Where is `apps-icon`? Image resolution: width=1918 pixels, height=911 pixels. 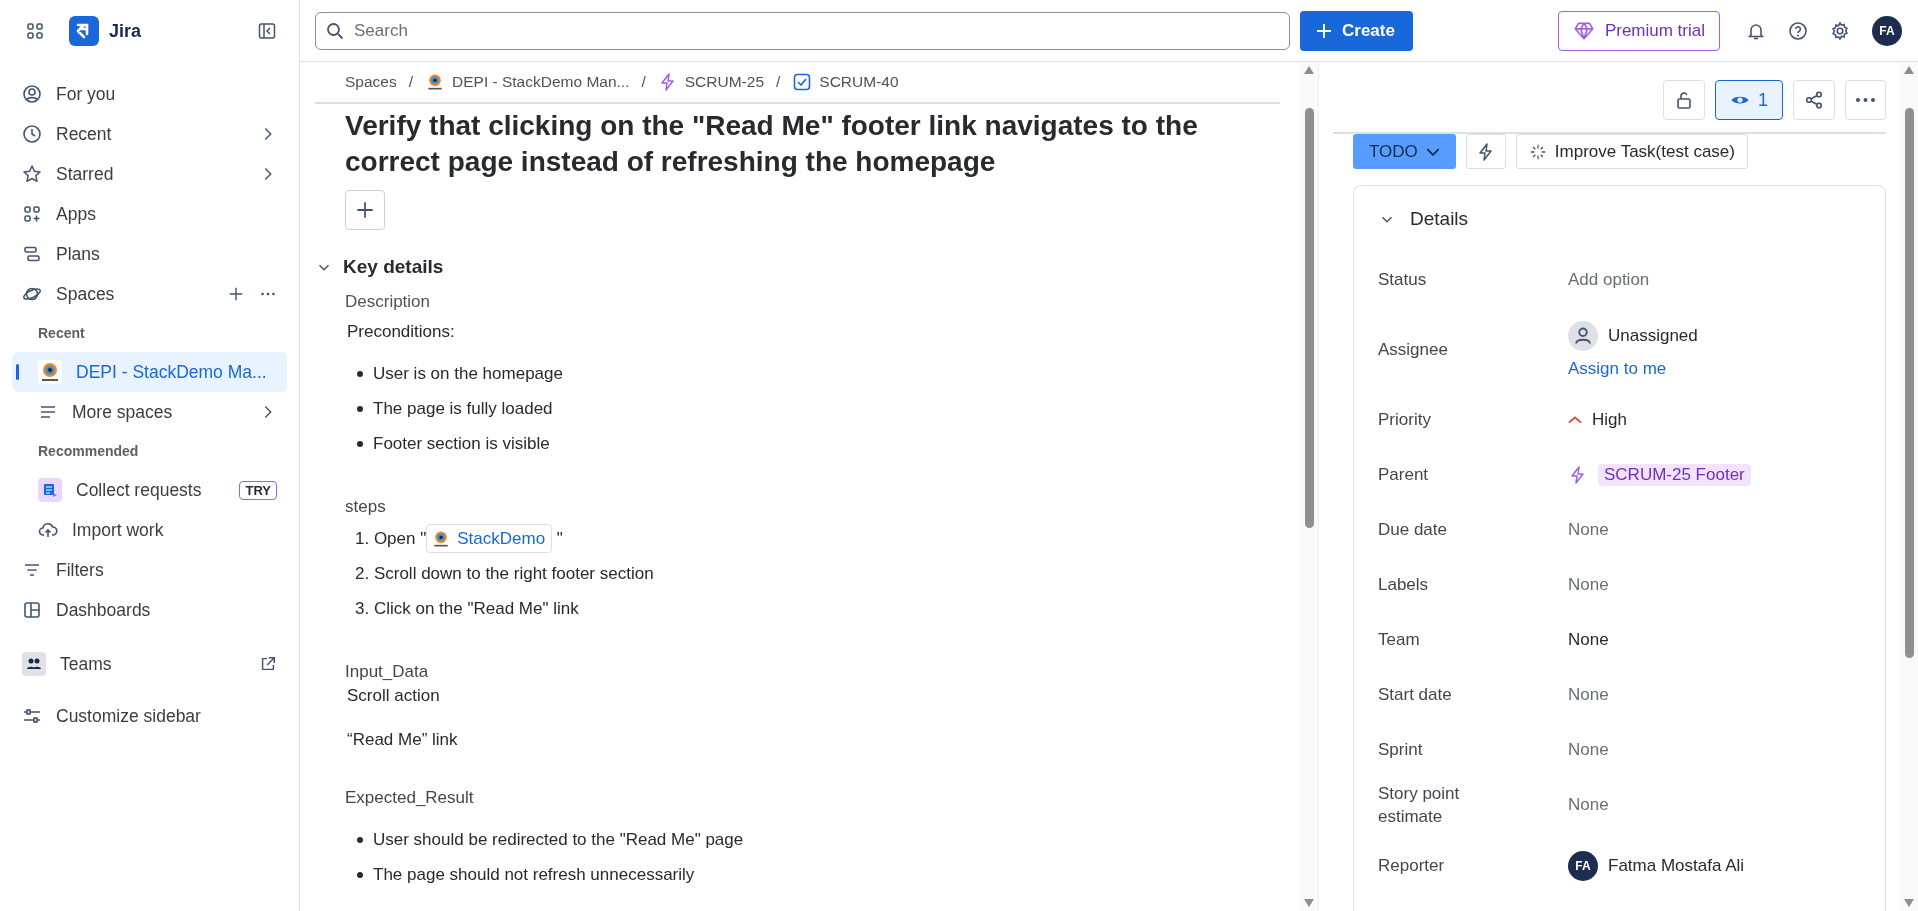
apps-icon is located at coordinates (32, 214).